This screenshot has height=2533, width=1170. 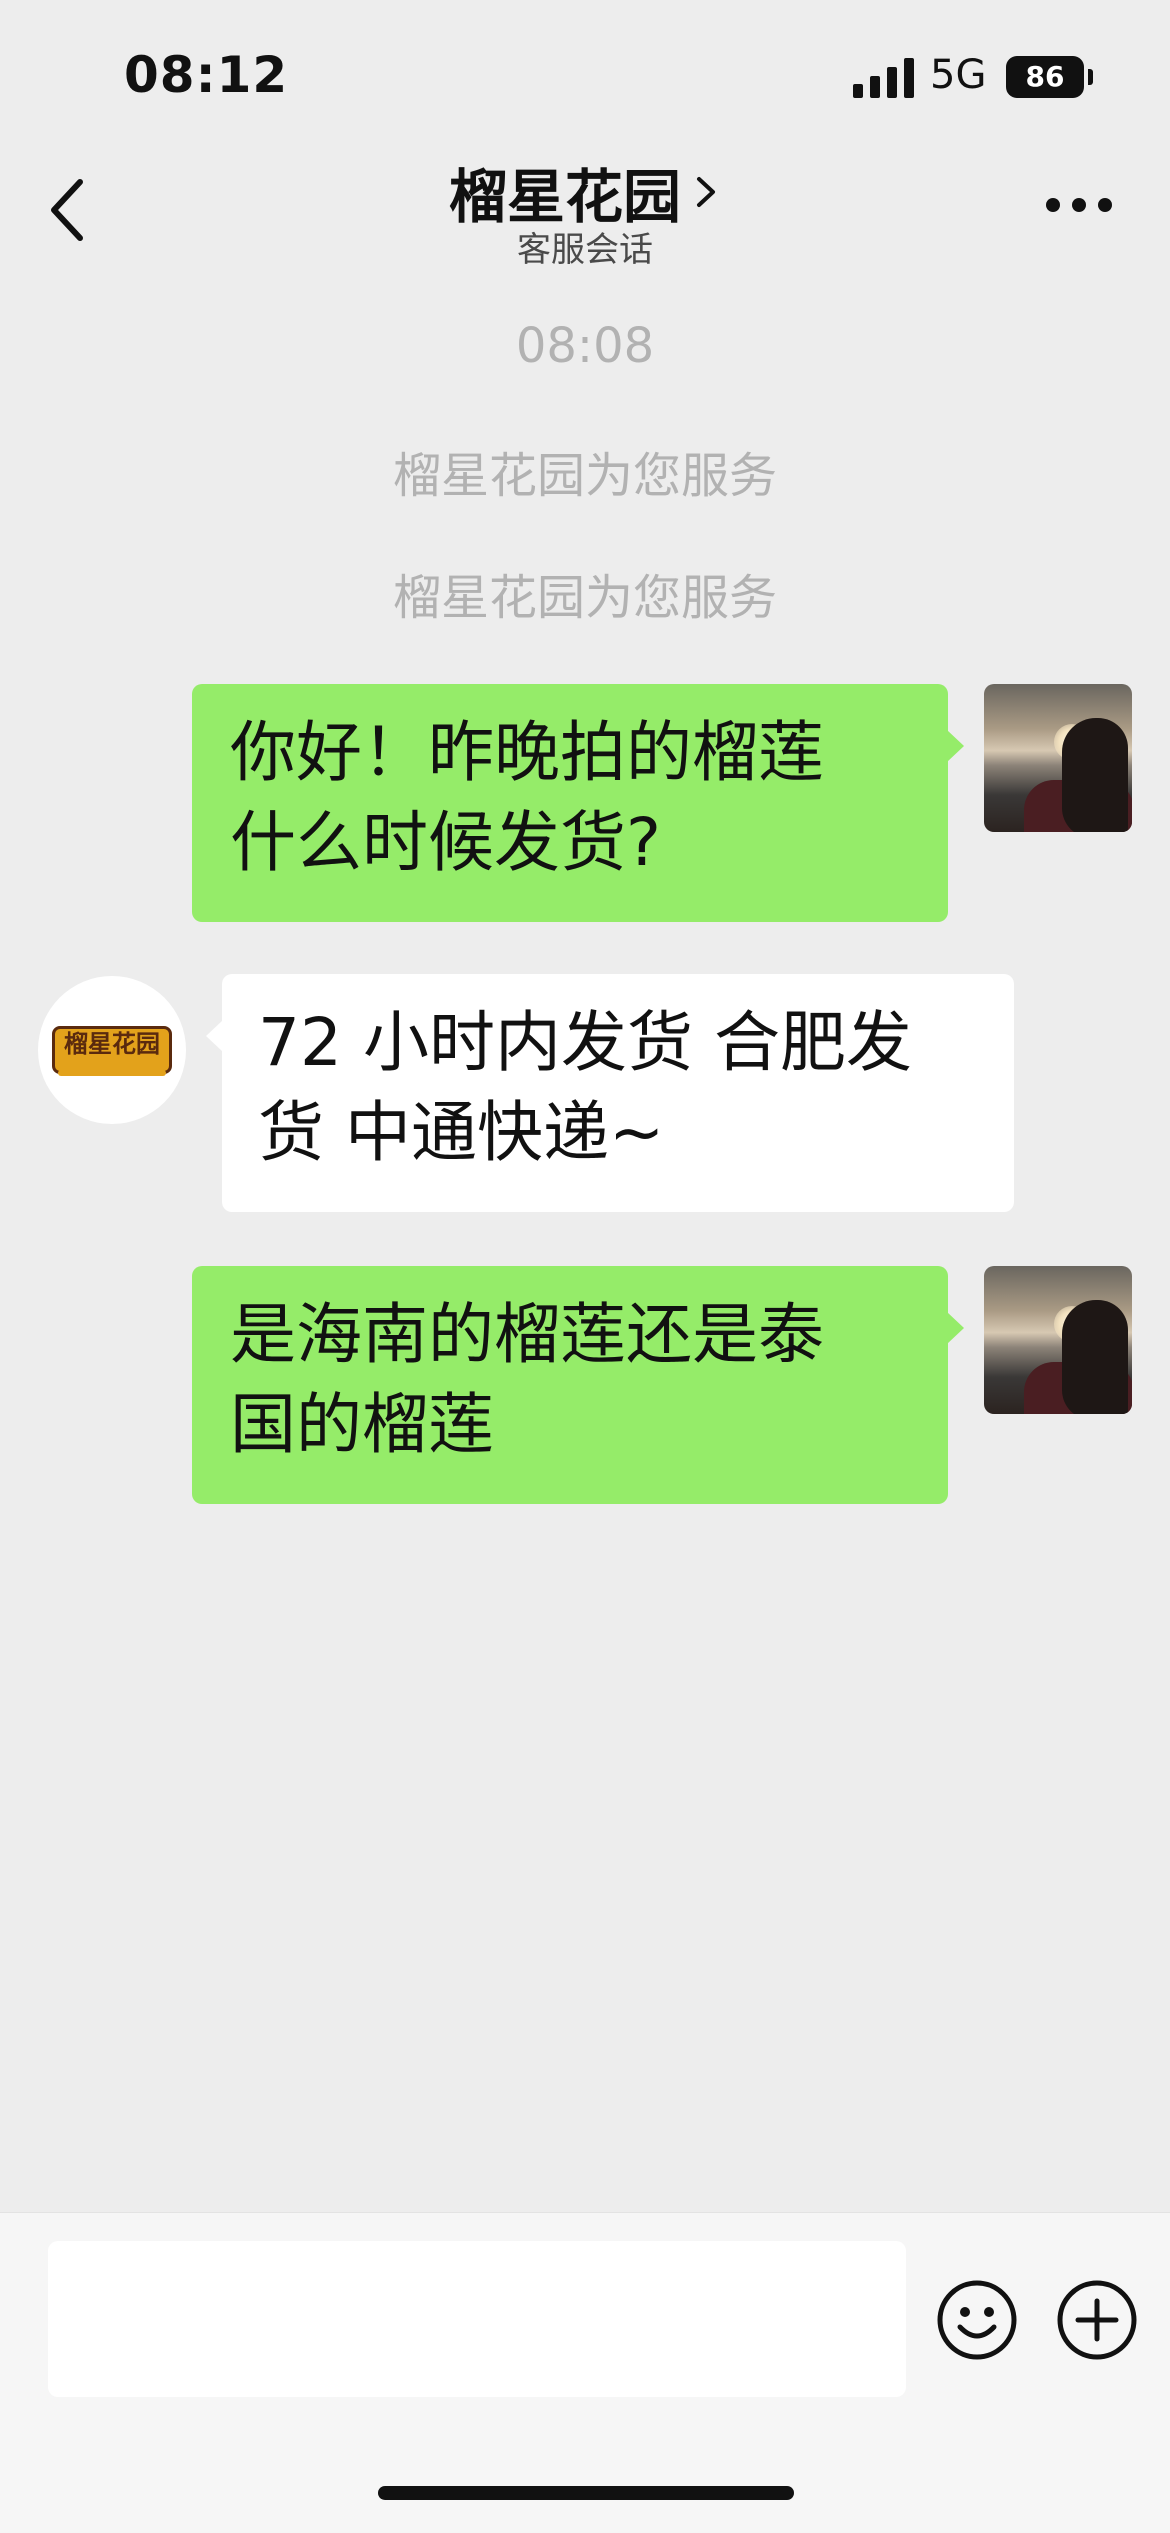 What do you see at coordinates (706, 192) in the screenshot?
I see `chevron-right-icon` at bounding box center [706, 192].